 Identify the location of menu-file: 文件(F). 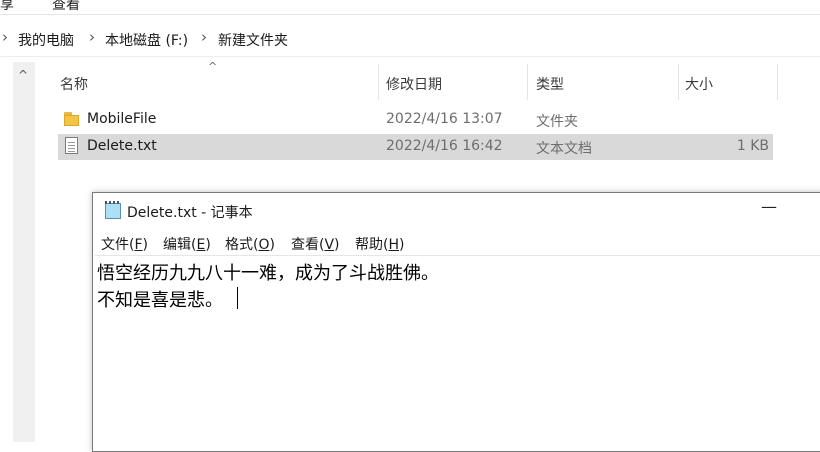
(124, 244).